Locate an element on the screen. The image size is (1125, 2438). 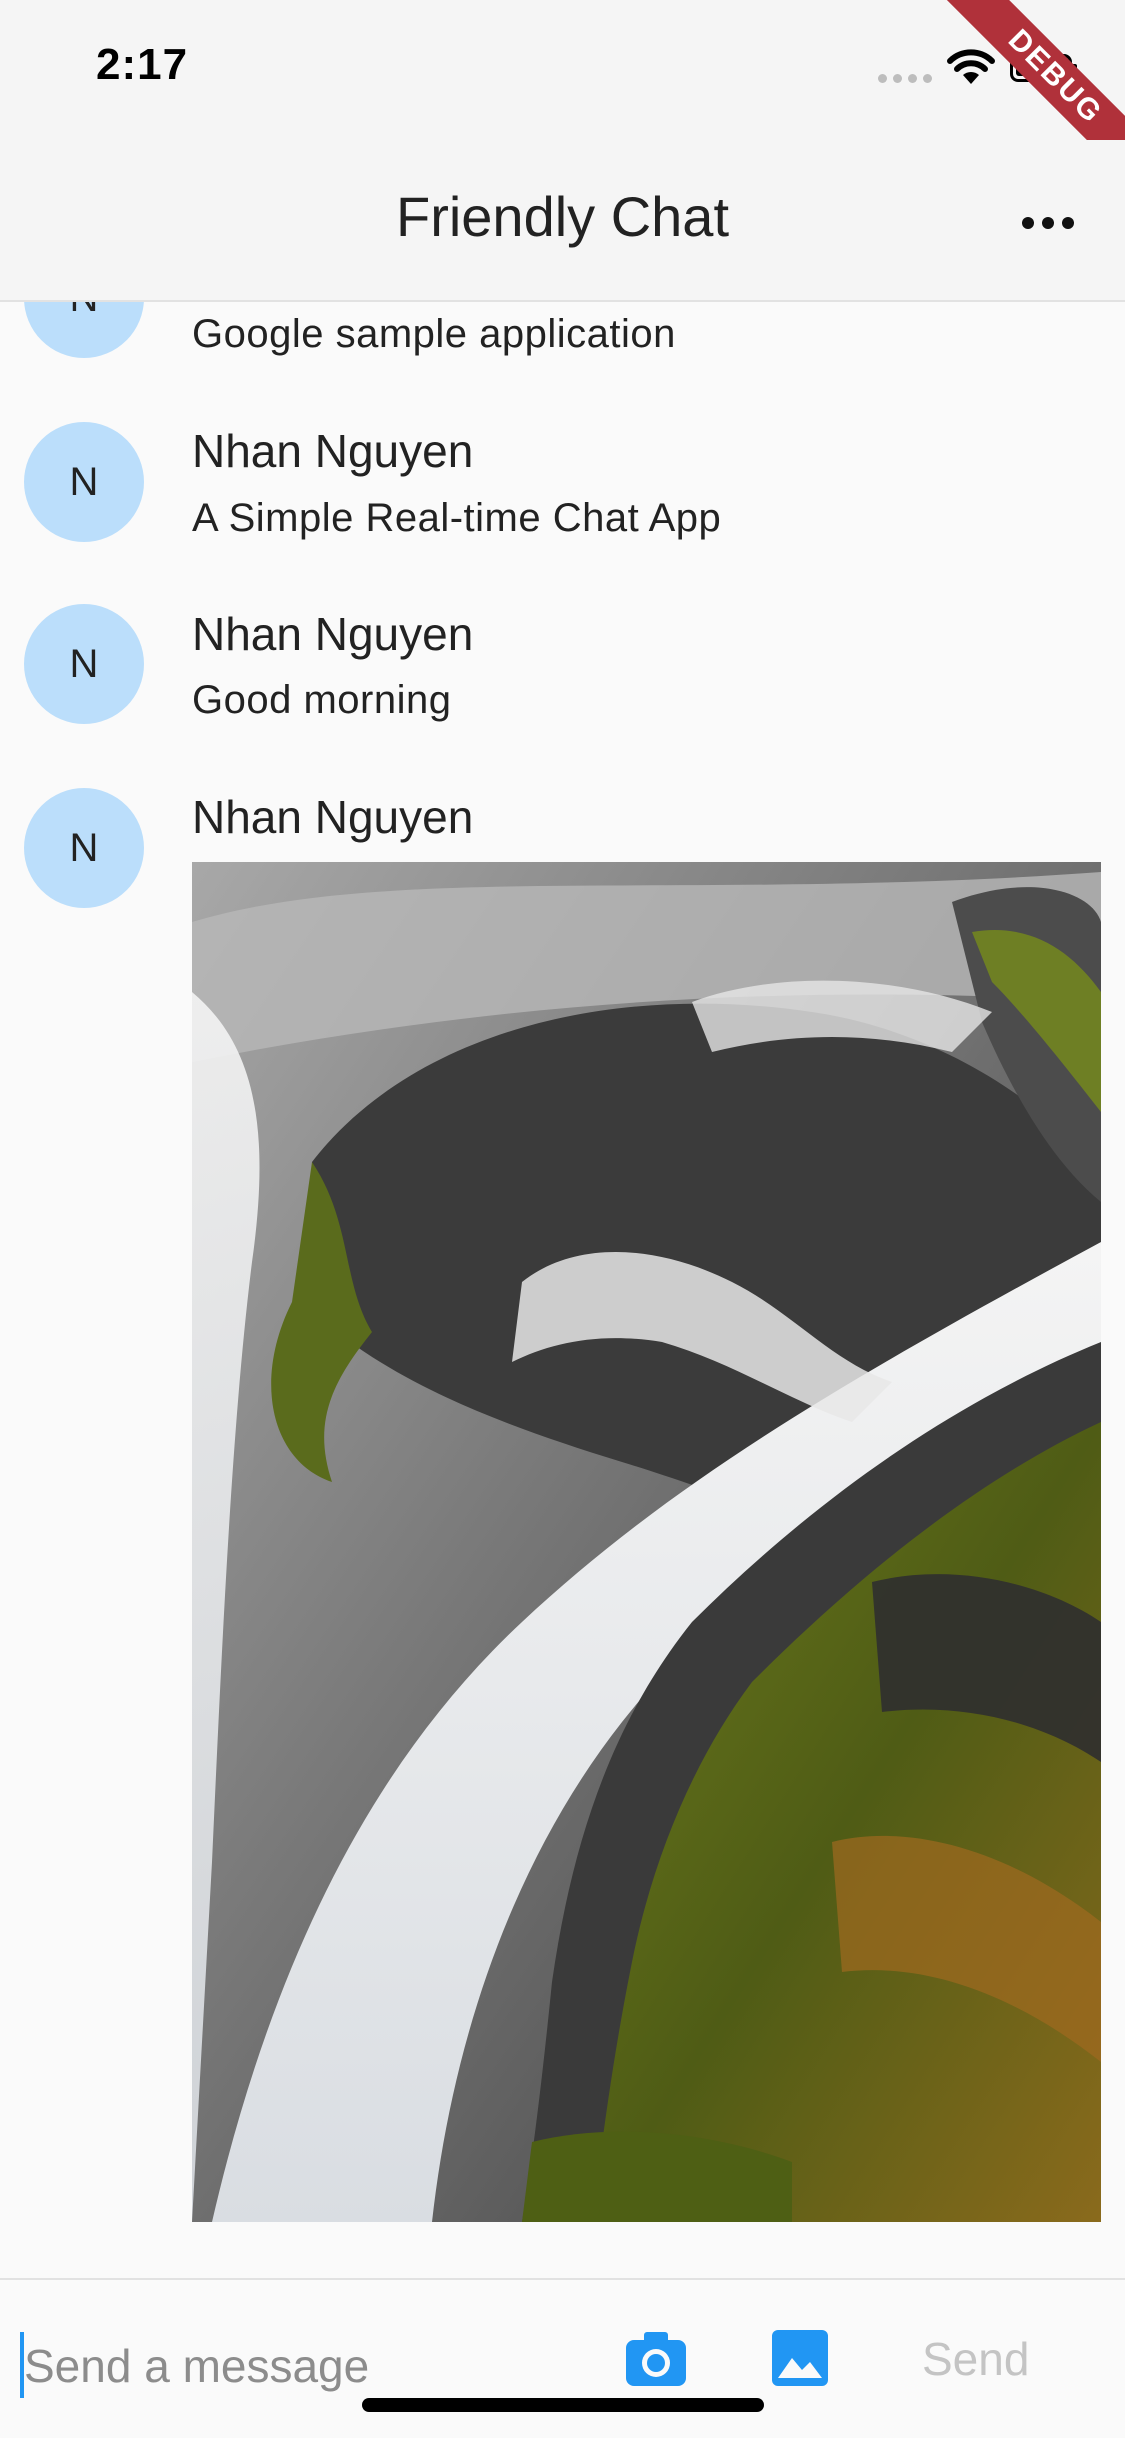
camera-icon is located at coordinates (656, 2359).